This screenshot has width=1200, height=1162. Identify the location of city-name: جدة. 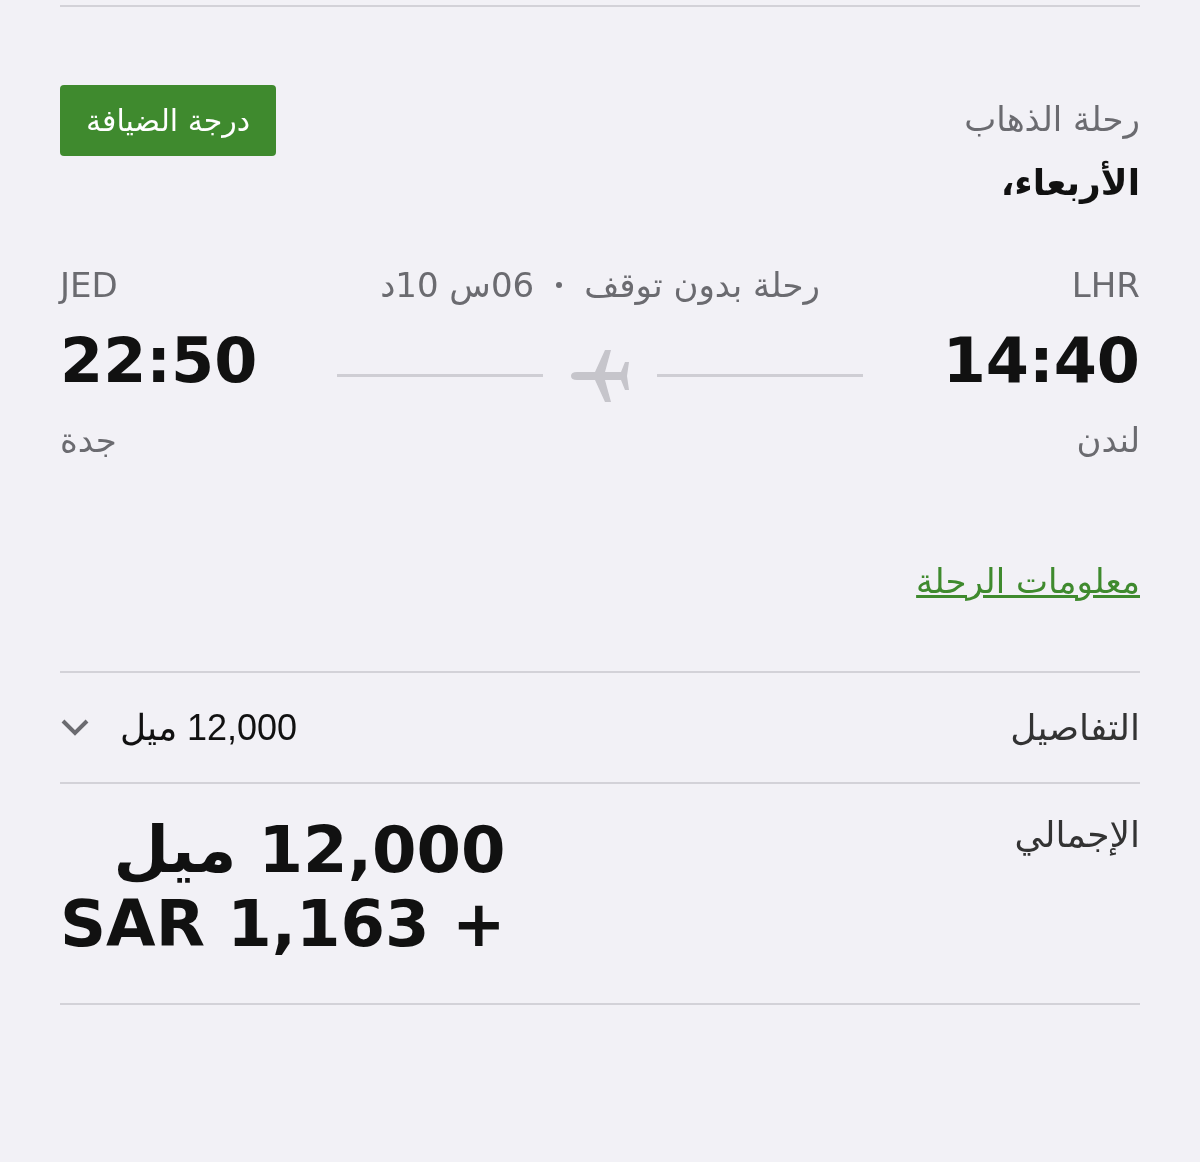
(88, 440).